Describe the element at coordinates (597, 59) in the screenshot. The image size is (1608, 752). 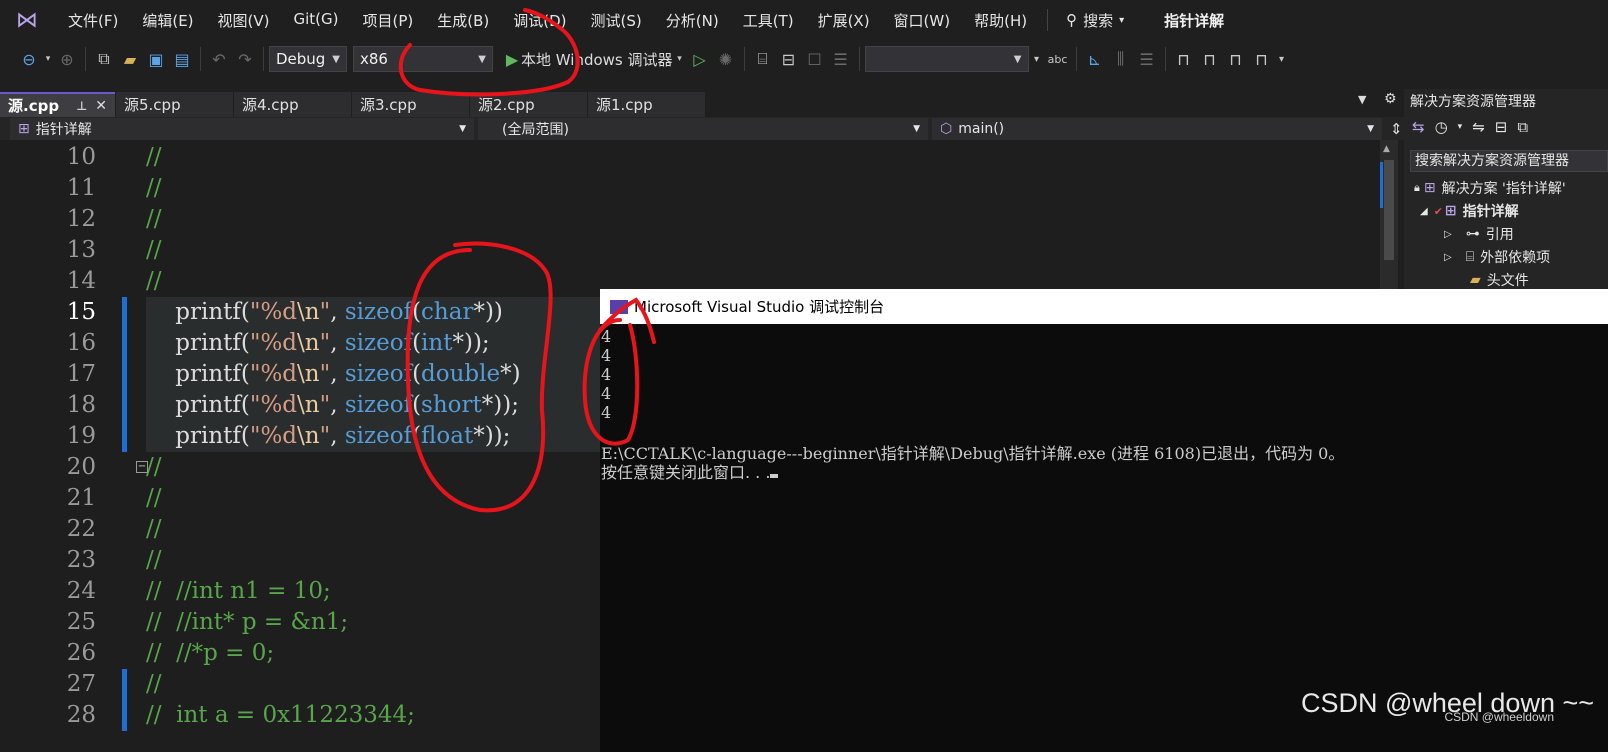
I see `start-debugging-button: 本地 Windows 调试器` at that location.